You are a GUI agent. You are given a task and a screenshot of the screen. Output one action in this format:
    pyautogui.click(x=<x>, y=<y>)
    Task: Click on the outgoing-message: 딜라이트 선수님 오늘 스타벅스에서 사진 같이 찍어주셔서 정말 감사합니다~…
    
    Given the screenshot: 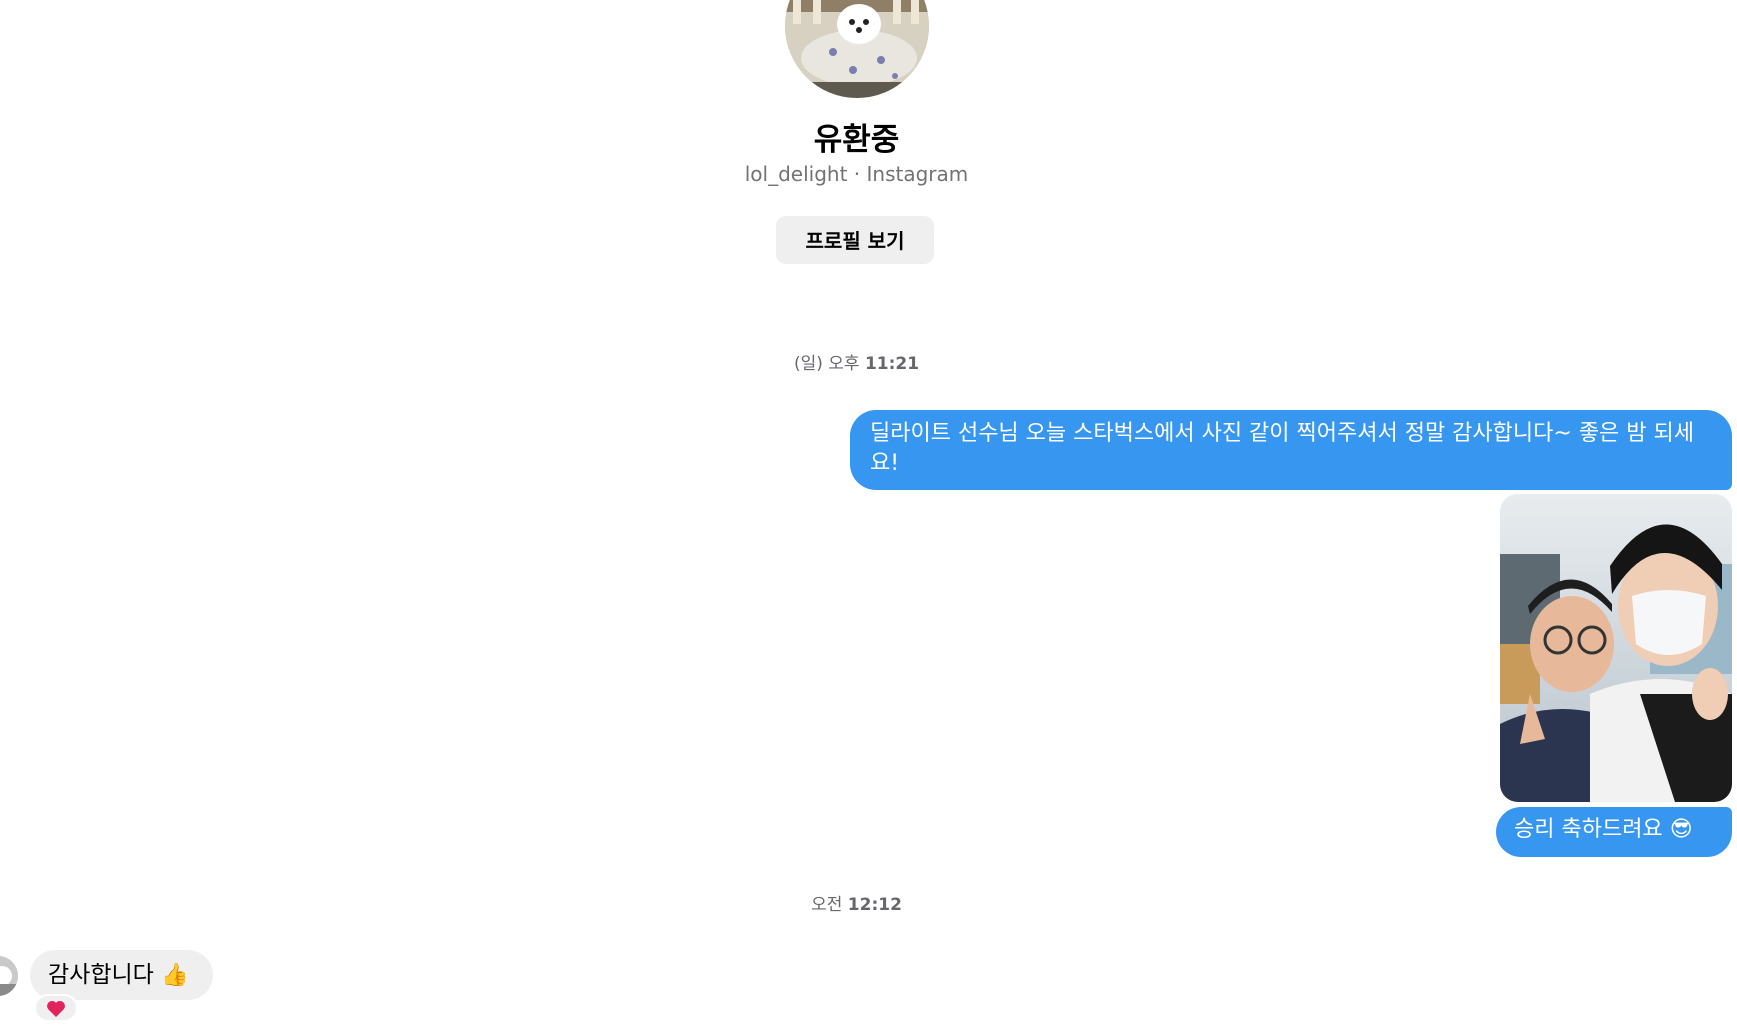 What is the action you would take?
    pyautogui.click(x=1291, y=450)
    